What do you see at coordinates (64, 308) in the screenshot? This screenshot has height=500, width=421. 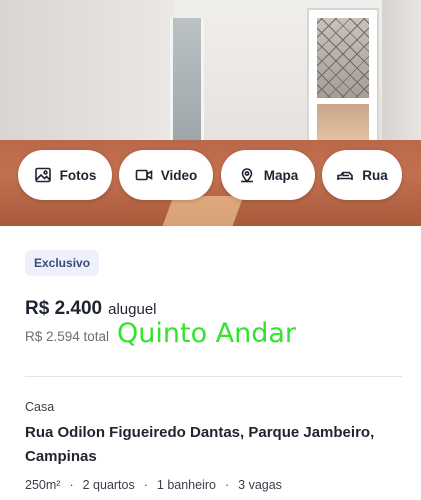 I see `rent-price-value: R$ 2.400` at bounding box center [64, 308].